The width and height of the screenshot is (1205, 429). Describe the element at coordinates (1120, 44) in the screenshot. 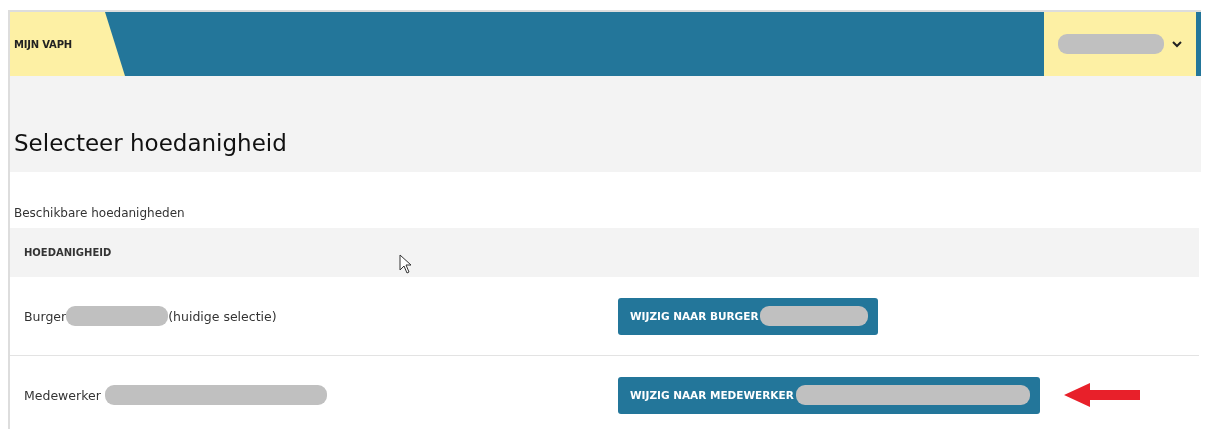

I see `user-menu` at that location.